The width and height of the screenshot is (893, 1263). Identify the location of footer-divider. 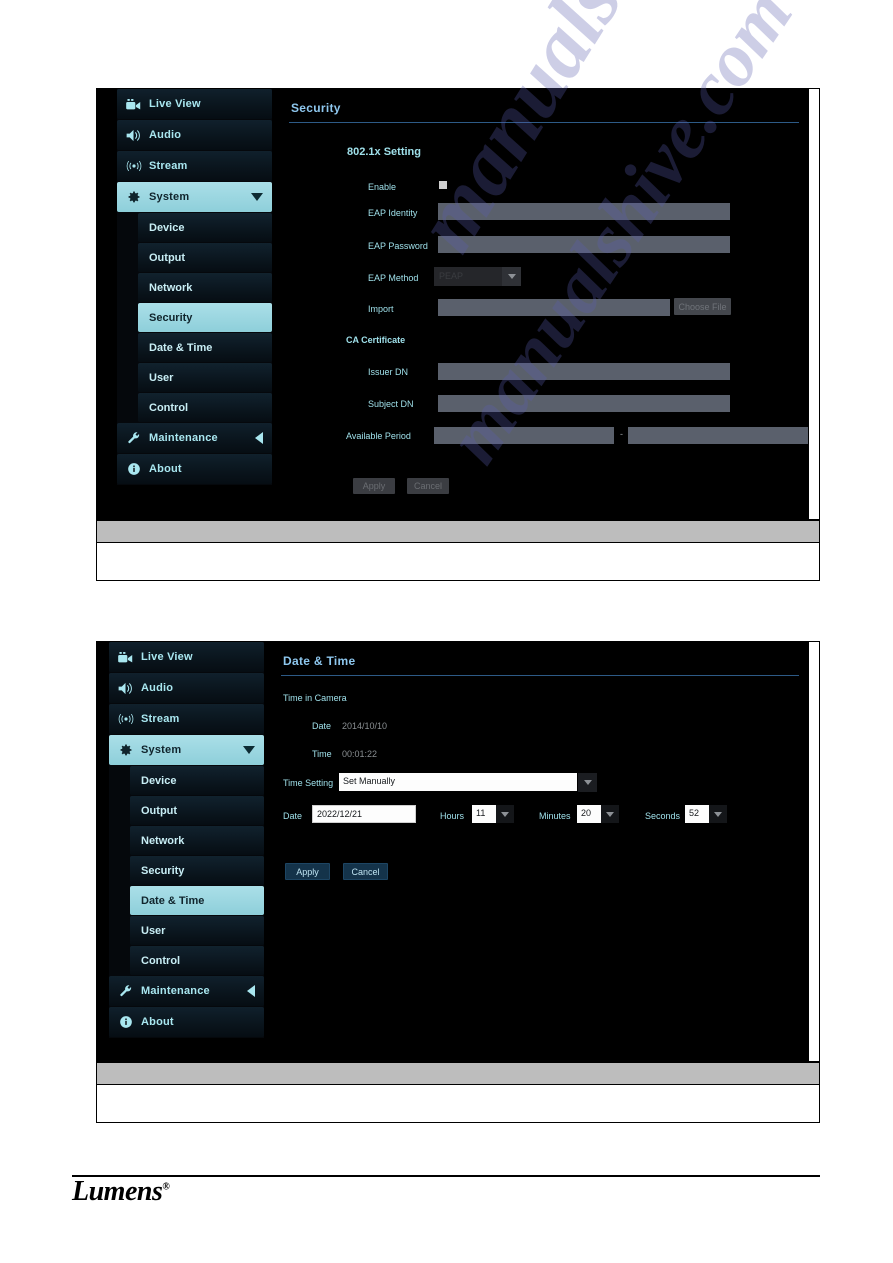
(446, 1176).